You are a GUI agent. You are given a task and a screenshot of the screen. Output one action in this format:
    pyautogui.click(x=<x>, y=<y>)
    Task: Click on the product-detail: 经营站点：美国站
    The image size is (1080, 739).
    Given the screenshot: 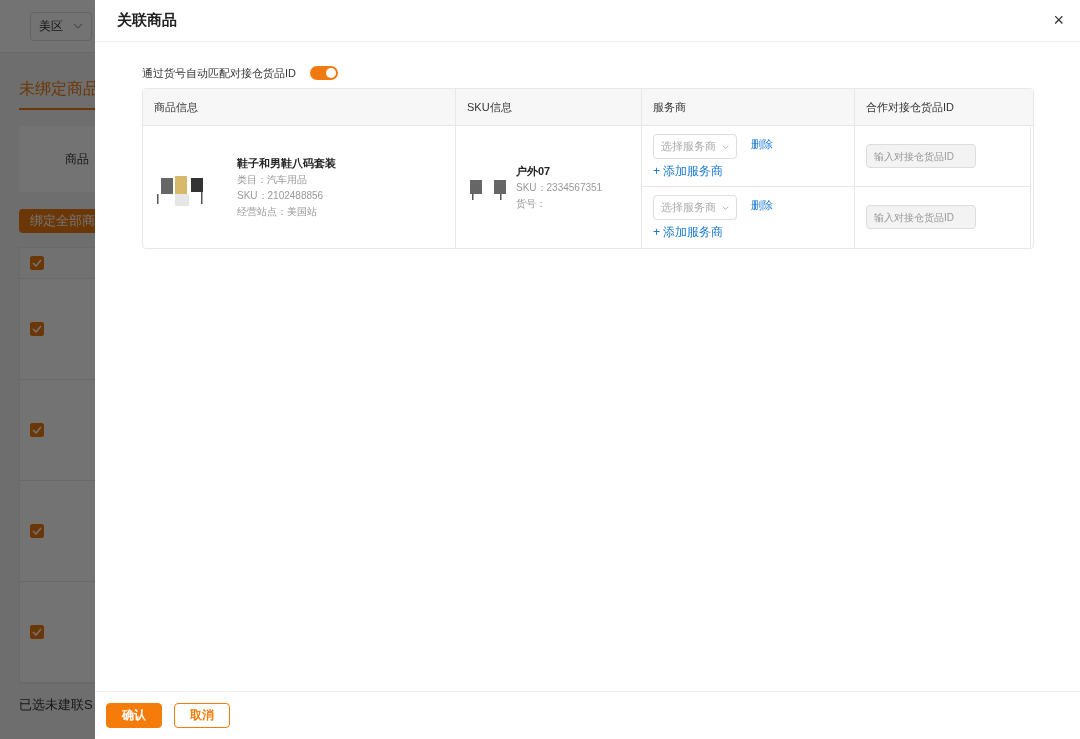 What is the action you would take?
    pyautogui.click(x=277, y=211)
    